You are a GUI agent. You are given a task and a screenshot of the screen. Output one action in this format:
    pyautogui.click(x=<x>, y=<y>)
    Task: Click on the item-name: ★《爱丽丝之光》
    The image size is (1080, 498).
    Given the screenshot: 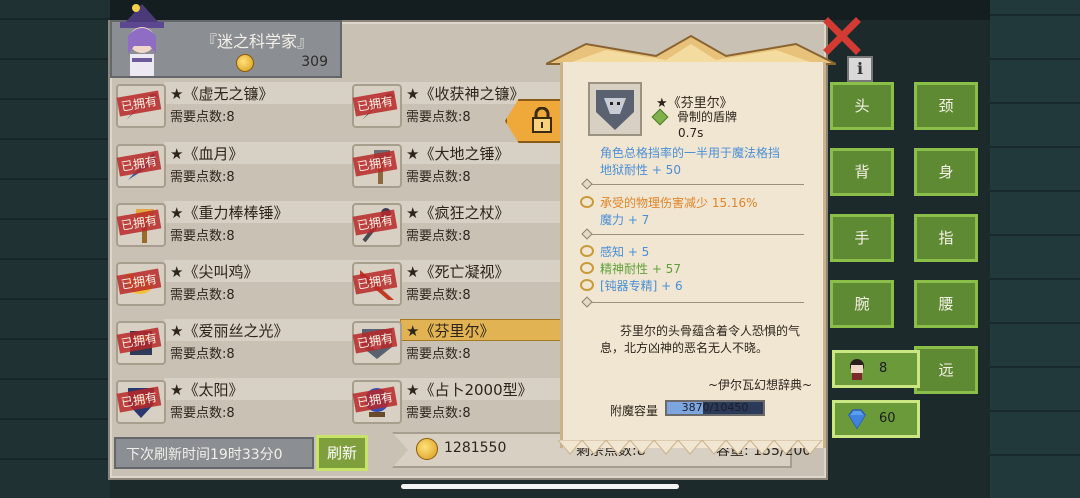 What is the action you would take?
    pyautogui.click(x=229, y=331)
    